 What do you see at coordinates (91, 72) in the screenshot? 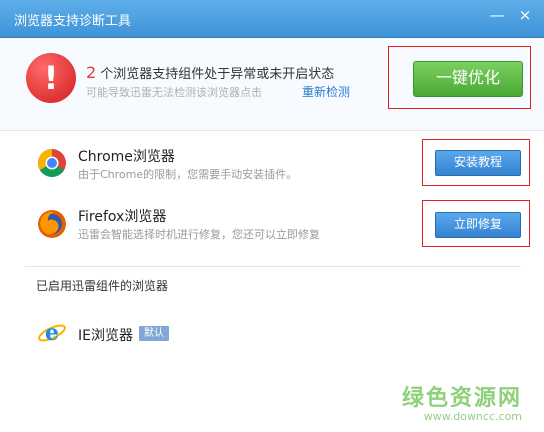
I see `warning-count: 2` at bounding box center [91, 72].